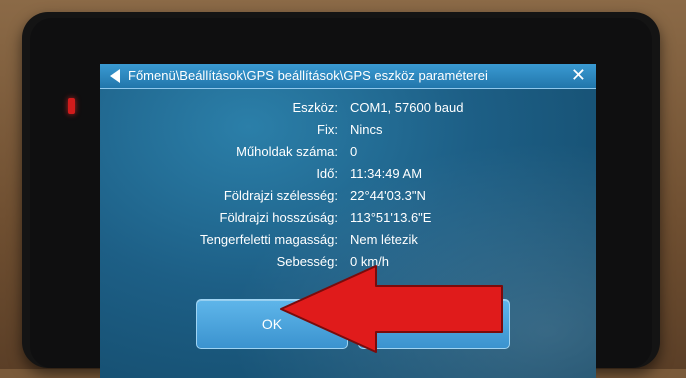 This screenshot has height=378, width=686. I want to click on field-value: 22°44'03.3"N, so click(388, 195).